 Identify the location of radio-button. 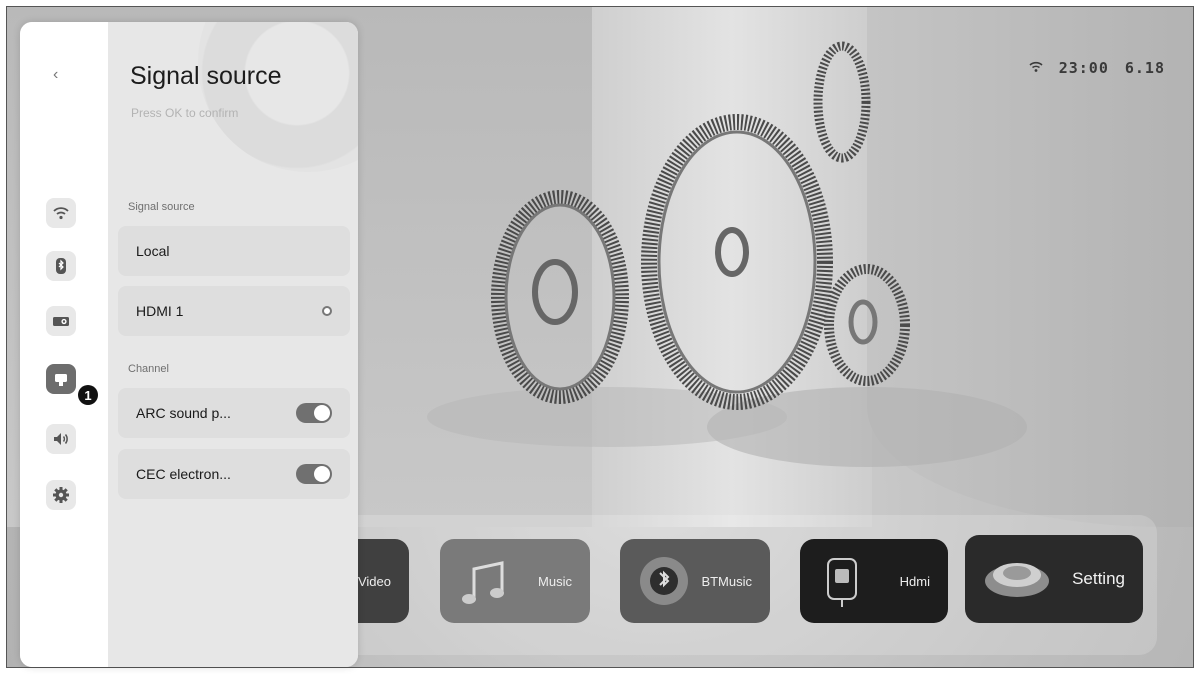
(327, 311).